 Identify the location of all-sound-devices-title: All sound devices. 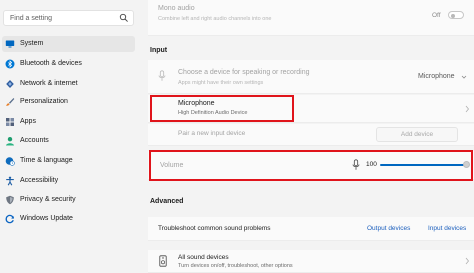
(203, 257).